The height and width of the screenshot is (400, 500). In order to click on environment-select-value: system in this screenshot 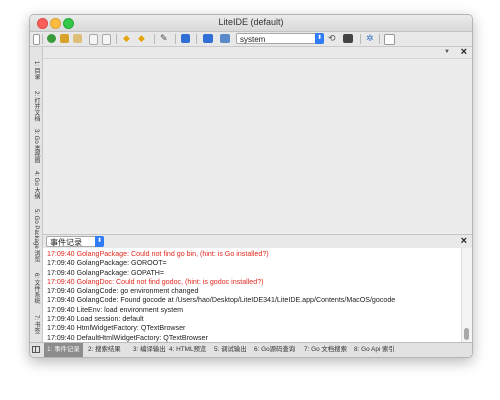, I will do `click(253, 39)`.